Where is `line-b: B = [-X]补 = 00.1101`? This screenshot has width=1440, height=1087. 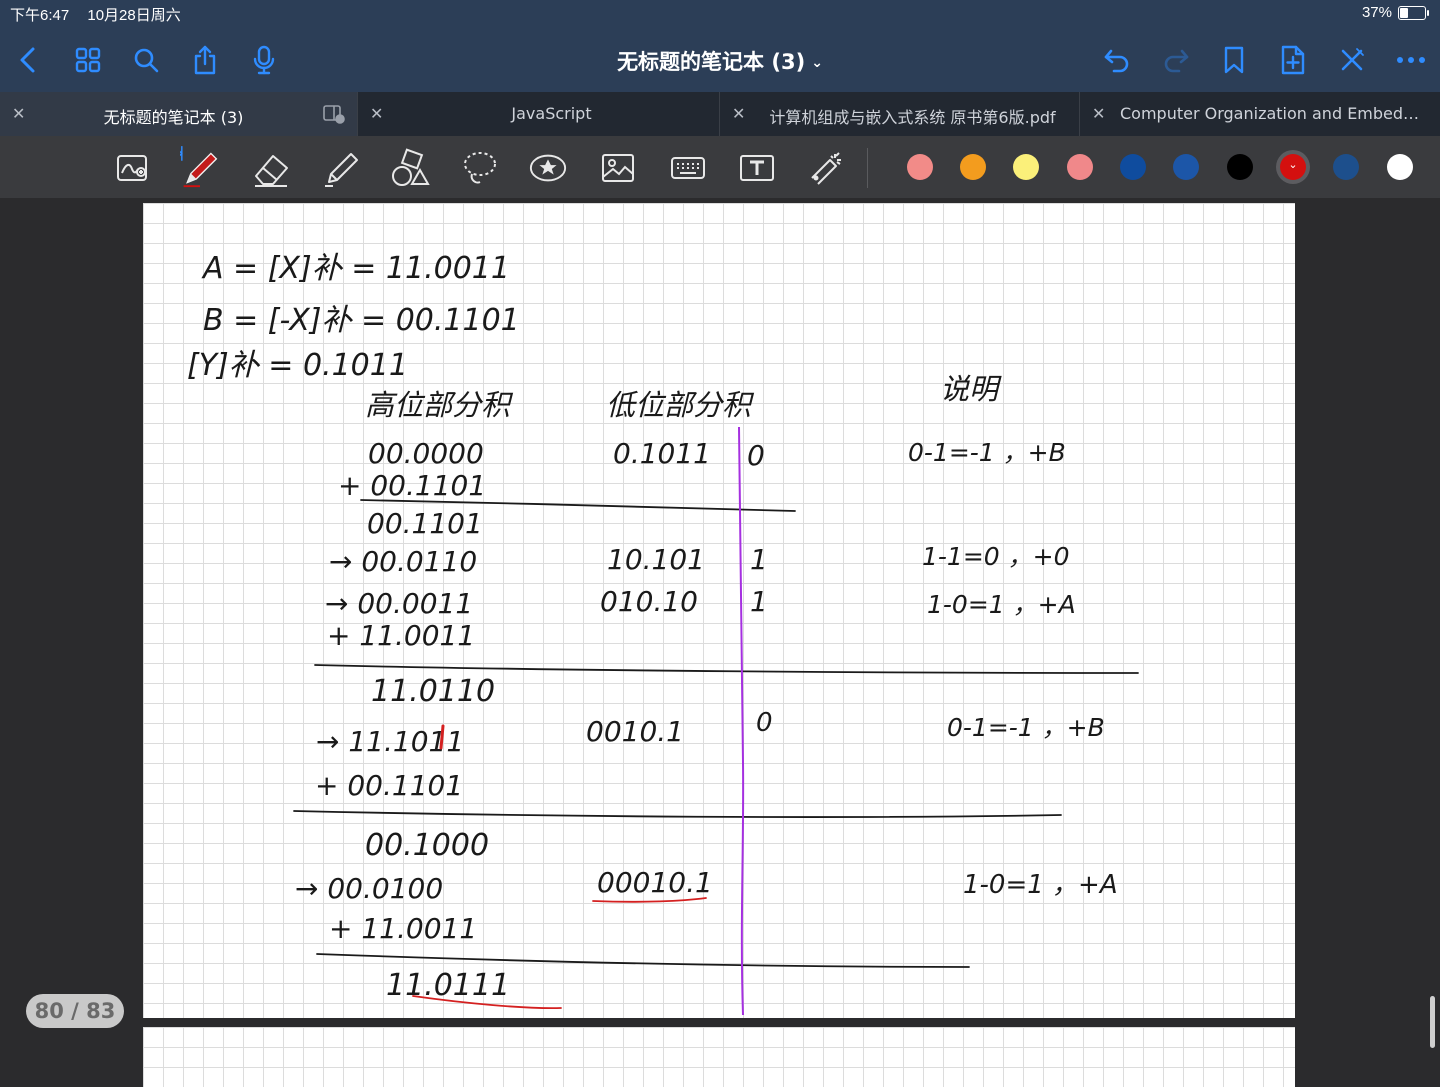 line-b: B = [-X]补 = 00.1101 is located at coordinates (361, 320).